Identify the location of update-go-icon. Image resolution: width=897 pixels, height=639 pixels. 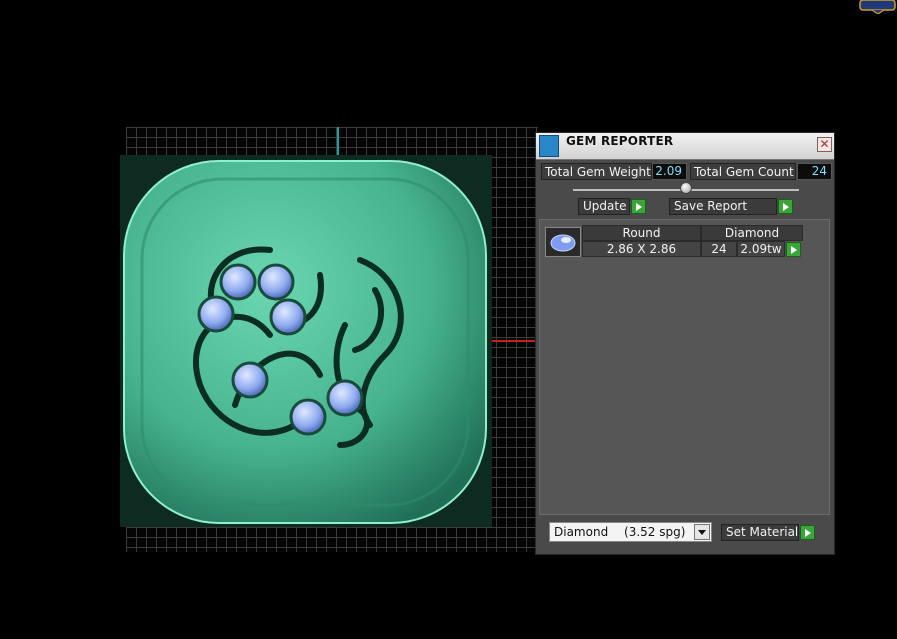
(638, 206).